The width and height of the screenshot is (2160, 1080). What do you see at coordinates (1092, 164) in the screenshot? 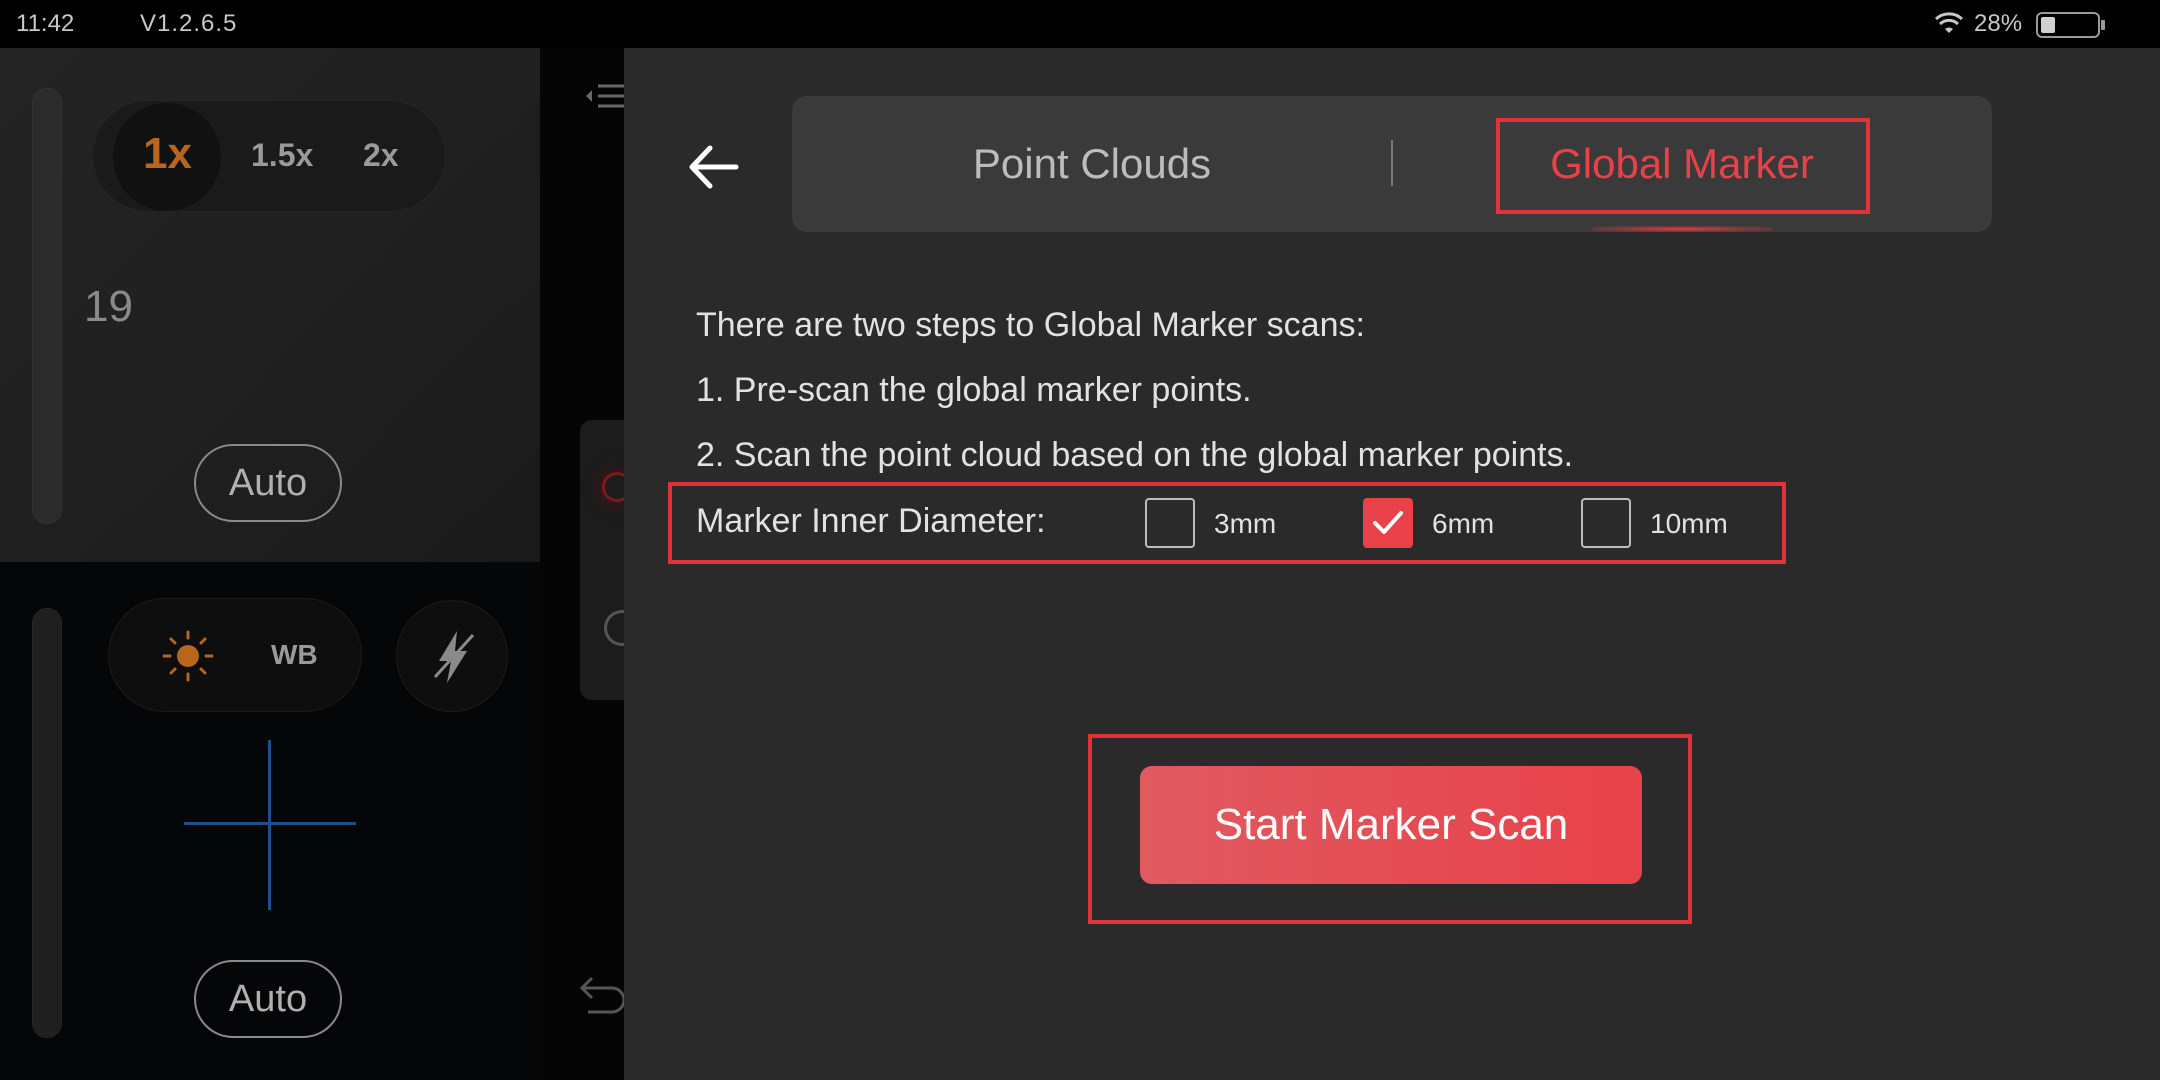
I see `tab-point-clouds: Point Clouds` at bounding box center [1092, 164].